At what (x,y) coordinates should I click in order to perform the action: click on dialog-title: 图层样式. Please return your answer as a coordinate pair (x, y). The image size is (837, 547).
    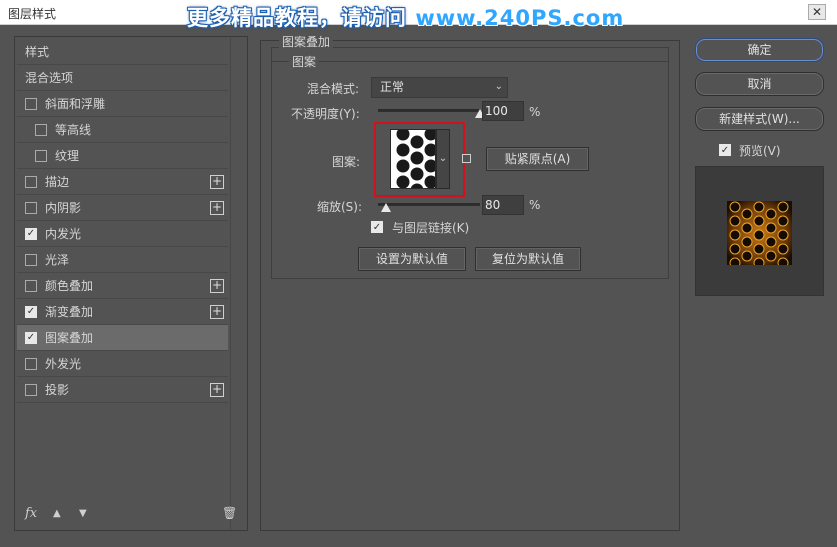
    Looking at the image, I should click on (32, 14).